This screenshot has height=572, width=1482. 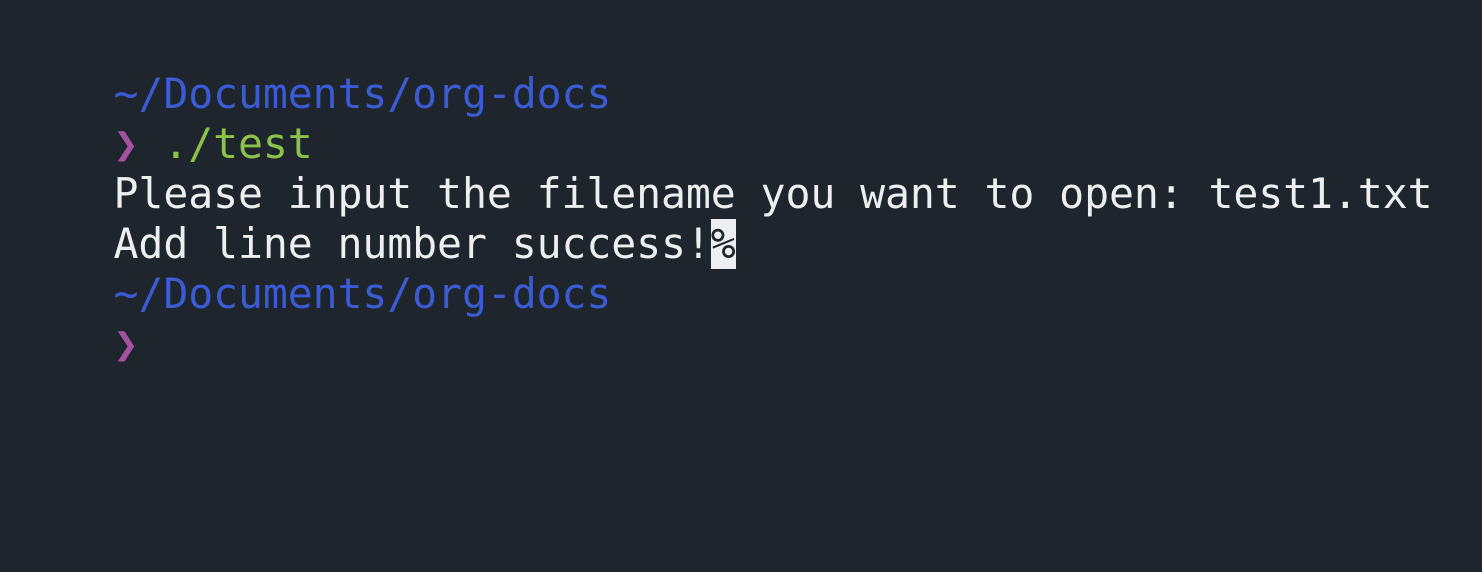 What do you see at coordinates (723, 244) in the screenshot?
I see `no-newline-marker: %` at bounding box center [723, 244].